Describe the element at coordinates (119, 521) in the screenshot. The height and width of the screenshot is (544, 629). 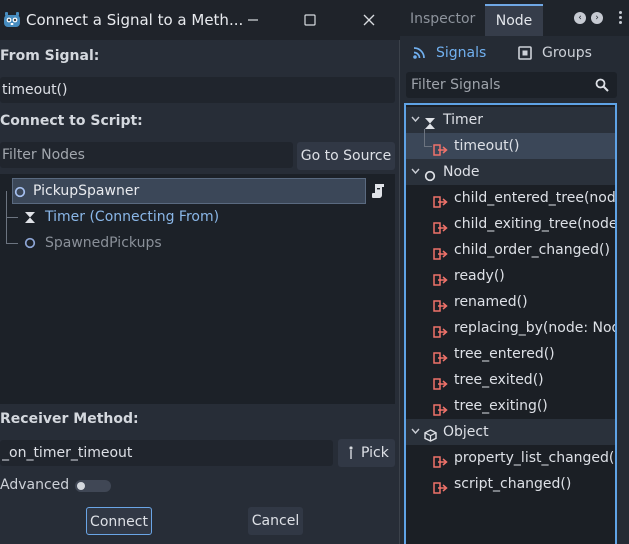
I see `connect-button: Connect` at that location.